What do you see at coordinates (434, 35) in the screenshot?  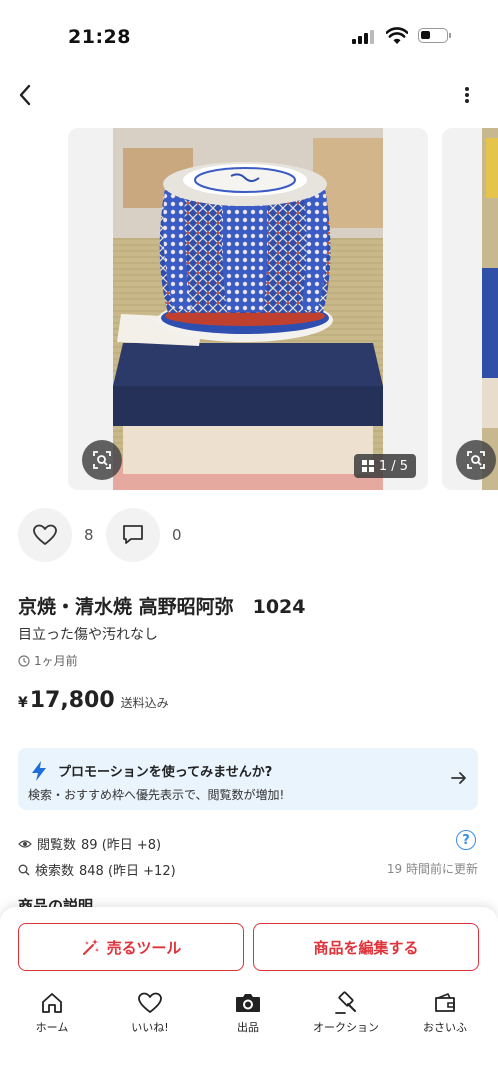 I see `battery-icon` at bounding box center [434, 35].